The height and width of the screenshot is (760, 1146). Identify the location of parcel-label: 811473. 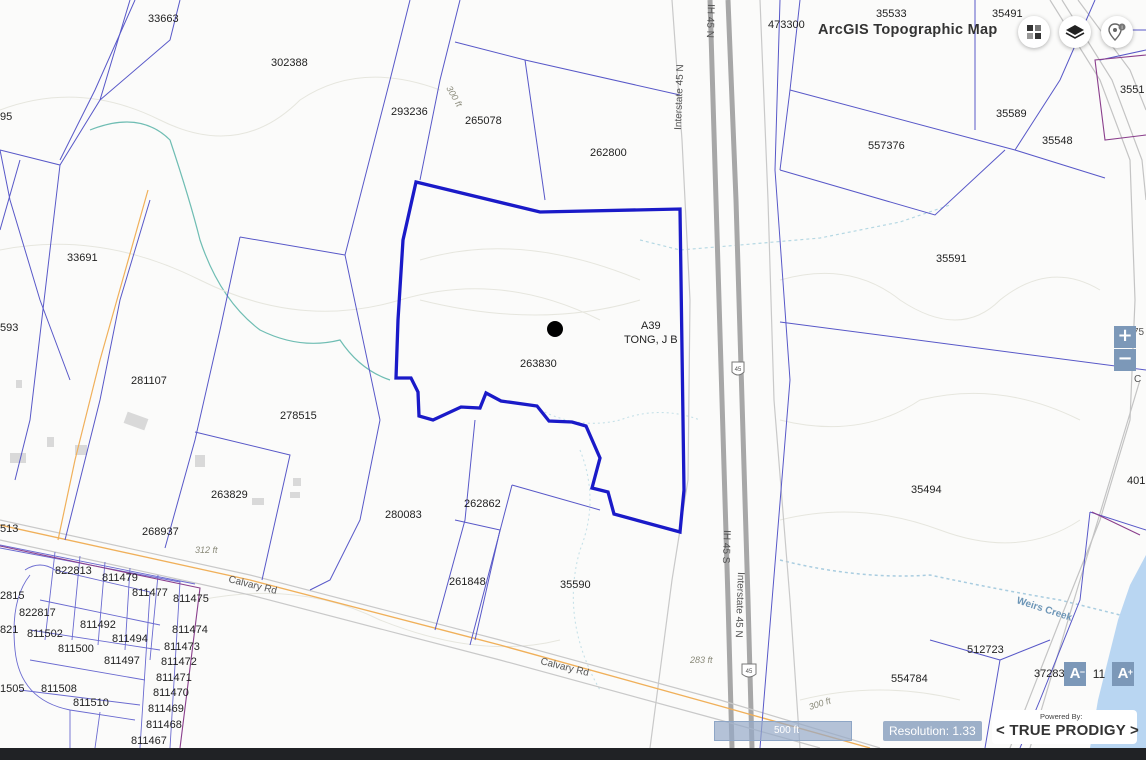
(182, 647).